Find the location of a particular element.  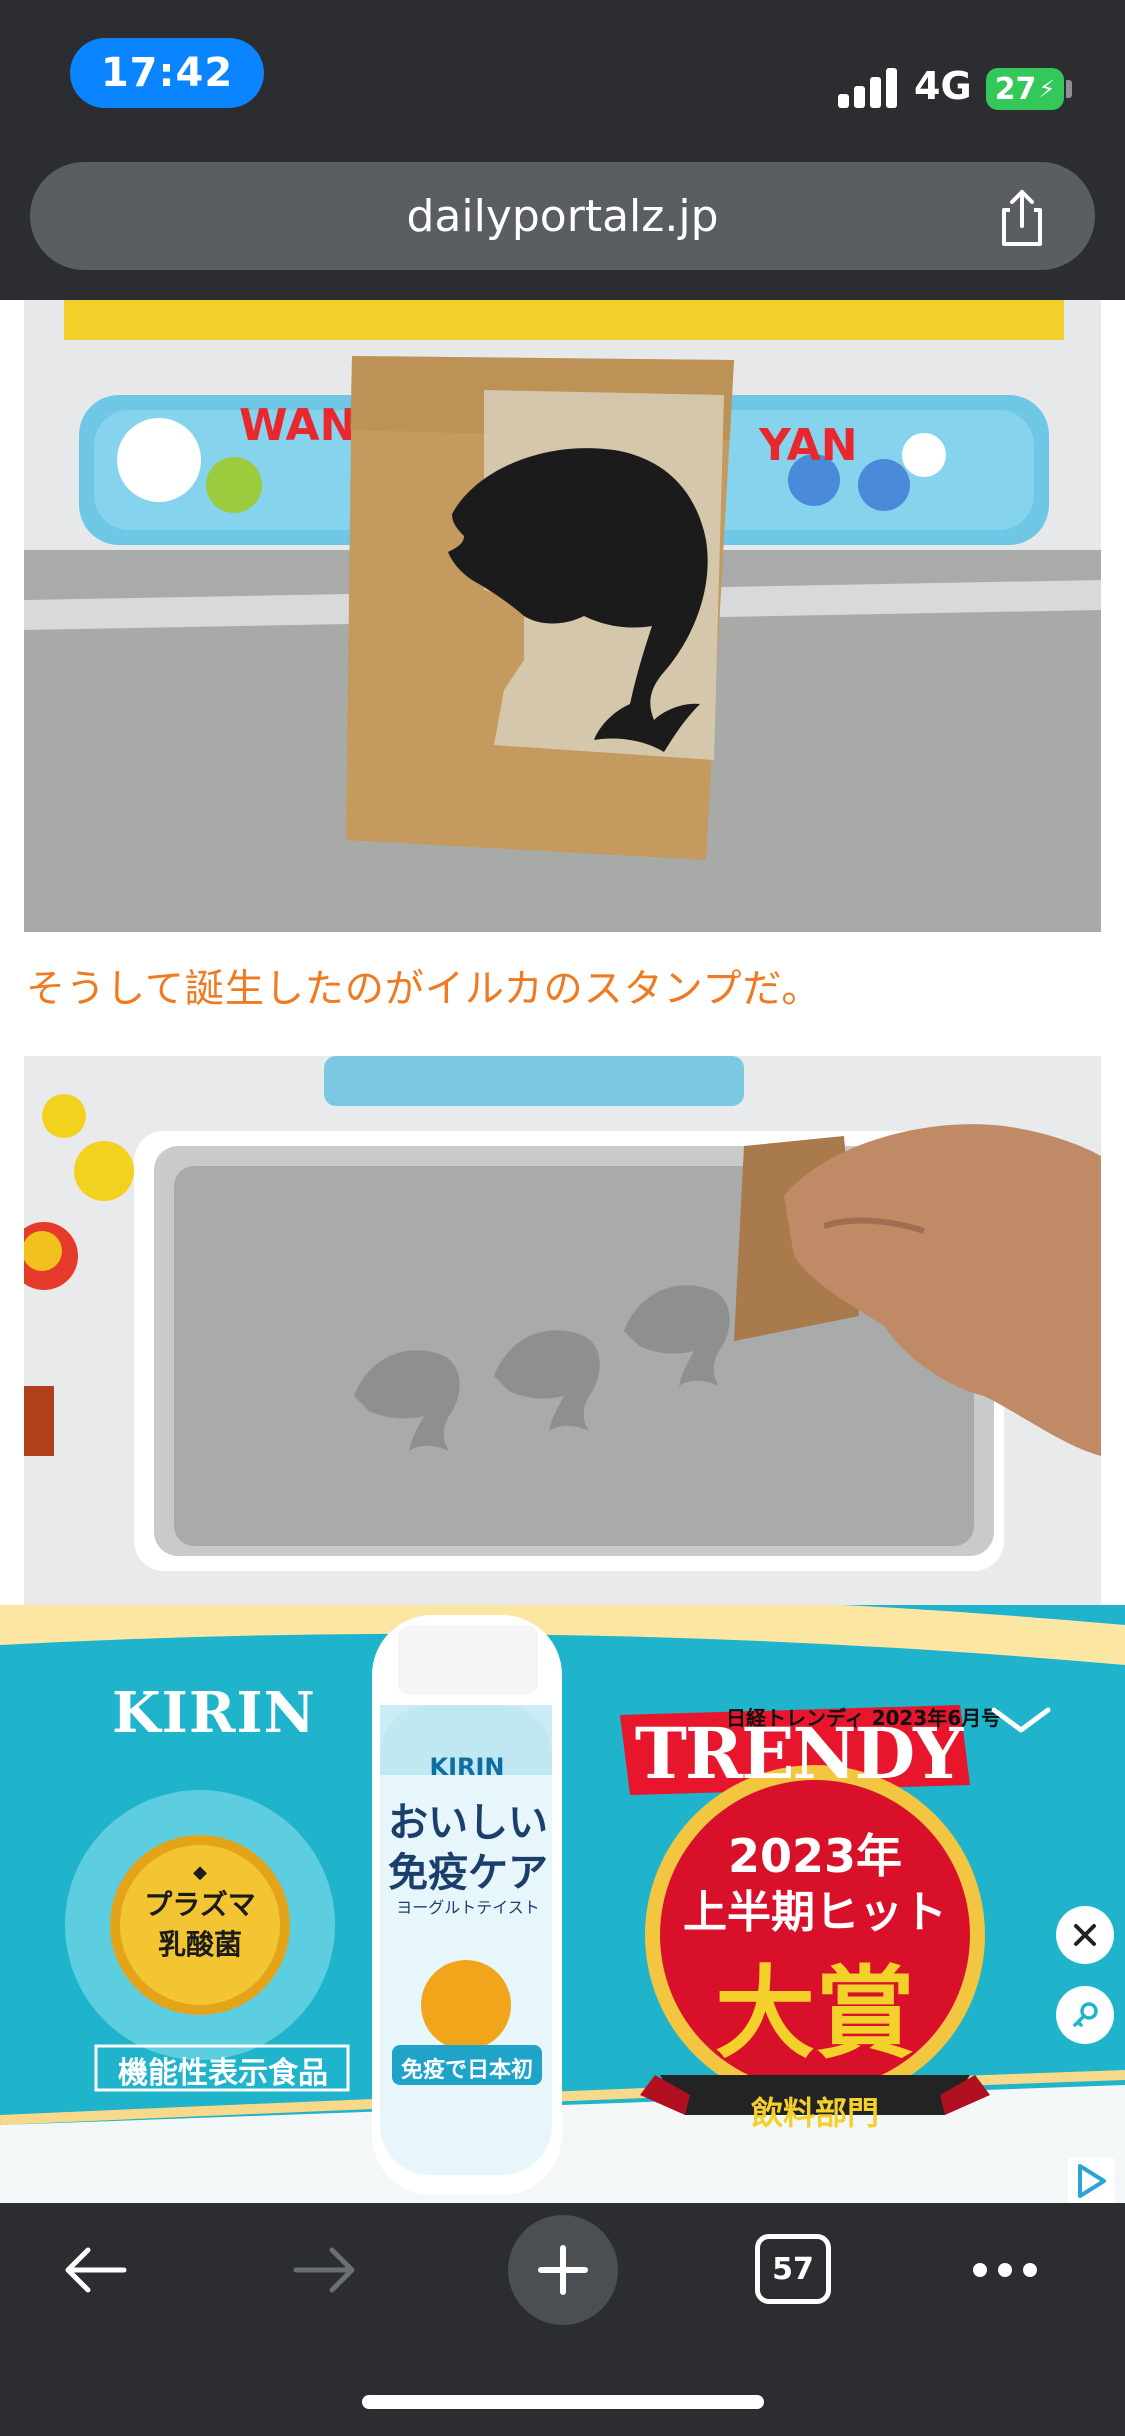

battery-cap is located at coordinates (1069, 89).